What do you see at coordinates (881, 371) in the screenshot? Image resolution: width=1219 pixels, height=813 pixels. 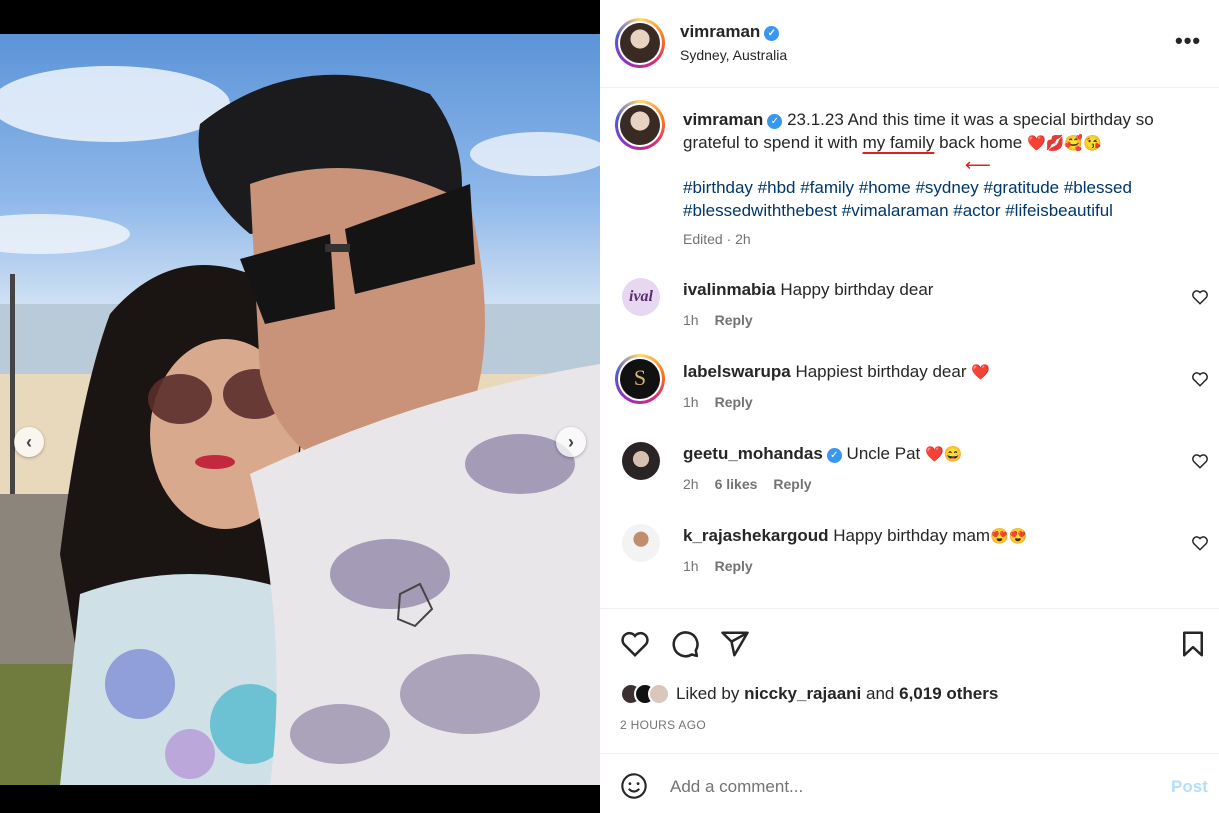 I see `comment-text: Happiest birthday dear` at bounding box center [881, 371].